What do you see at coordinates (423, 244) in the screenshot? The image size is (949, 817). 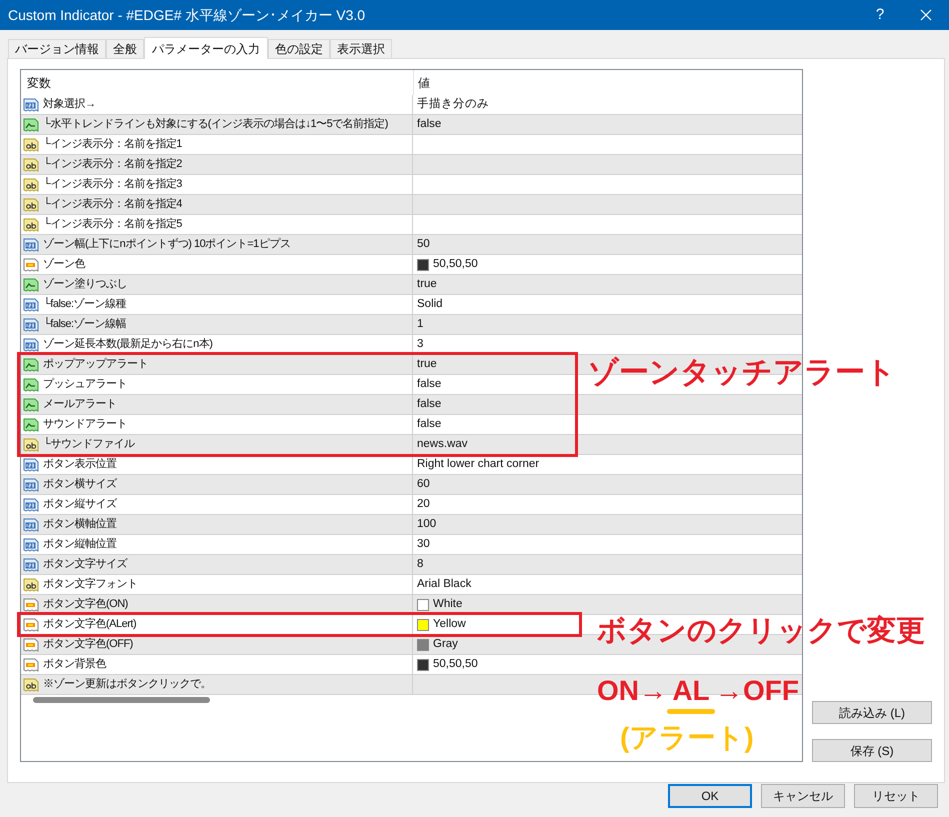 I see `parameter-value: 50` at bounding box center [423, 244].